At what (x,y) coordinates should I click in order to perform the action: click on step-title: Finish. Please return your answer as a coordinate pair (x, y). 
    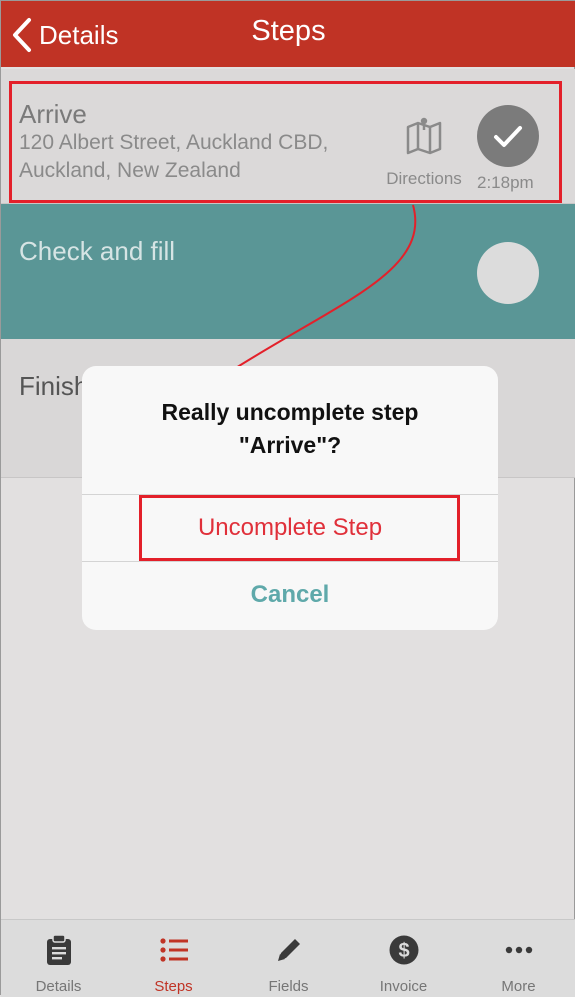
    Looking at the image, I should click on (54, 386).